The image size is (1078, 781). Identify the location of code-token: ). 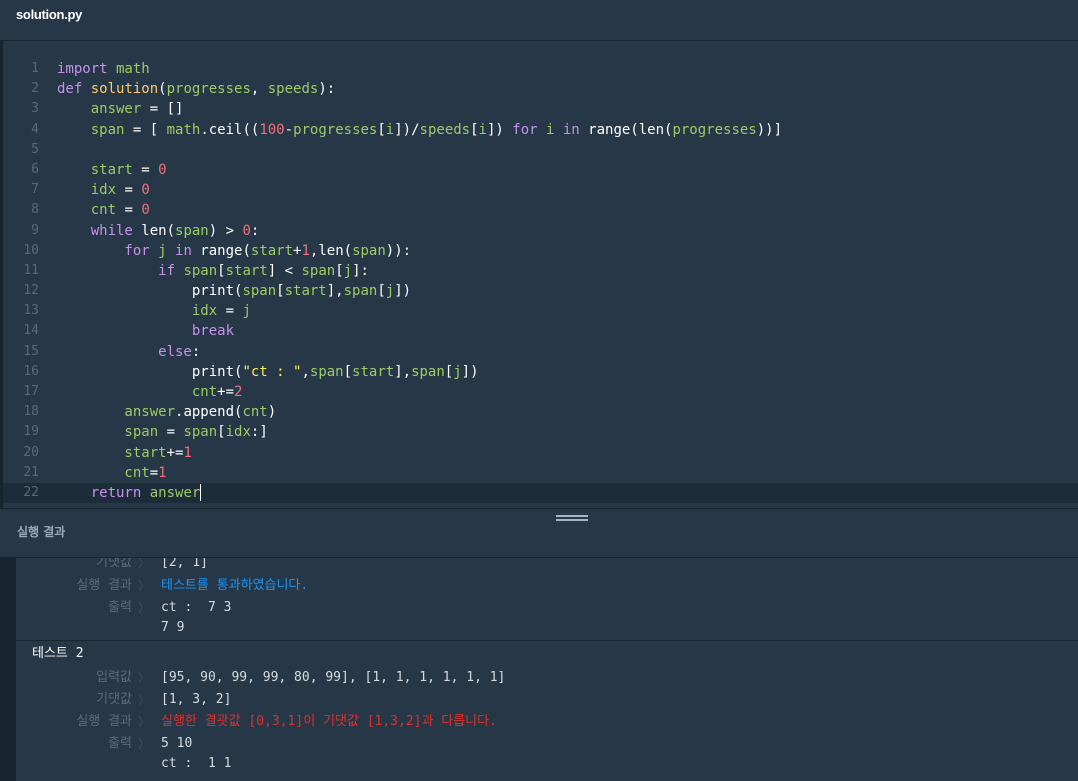
(272, 412).